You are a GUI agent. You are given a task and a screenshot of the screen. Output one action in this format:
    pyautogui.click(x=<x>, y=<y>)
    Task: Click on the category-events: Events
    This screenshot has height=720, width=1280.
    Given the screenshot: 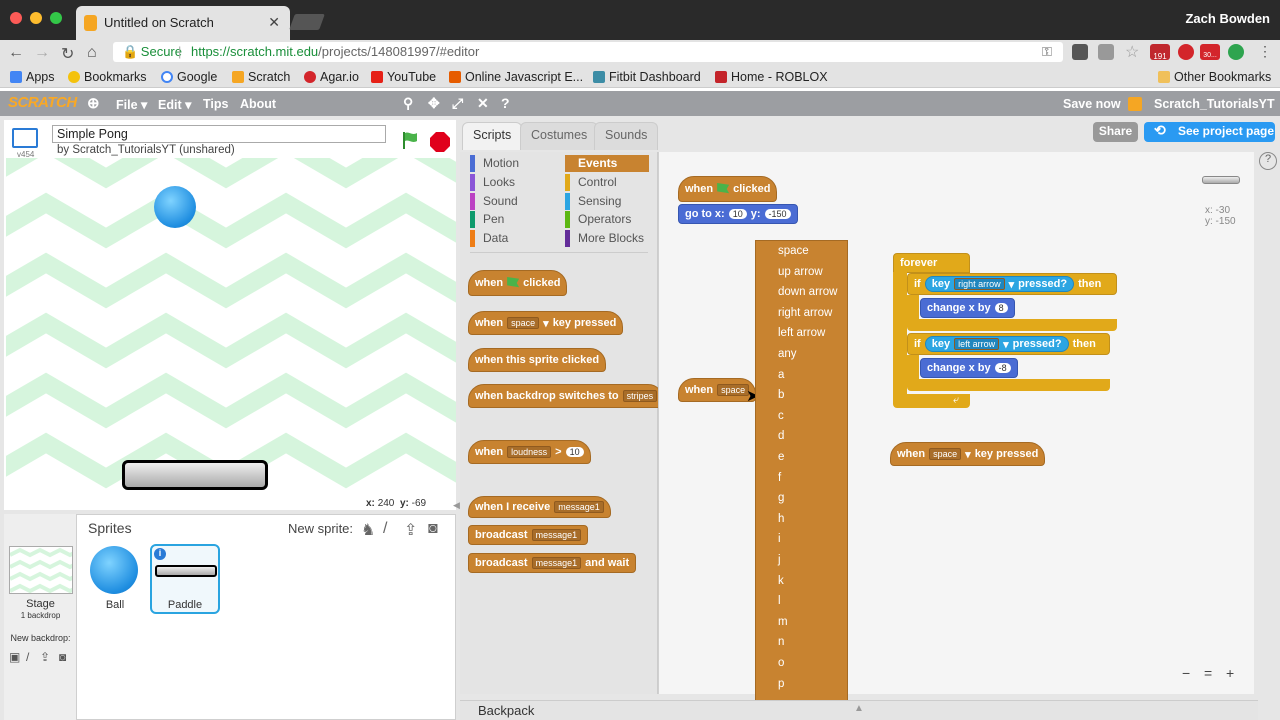 What is the action you would take?
    pyautogui.click(x=607, y=163)
    